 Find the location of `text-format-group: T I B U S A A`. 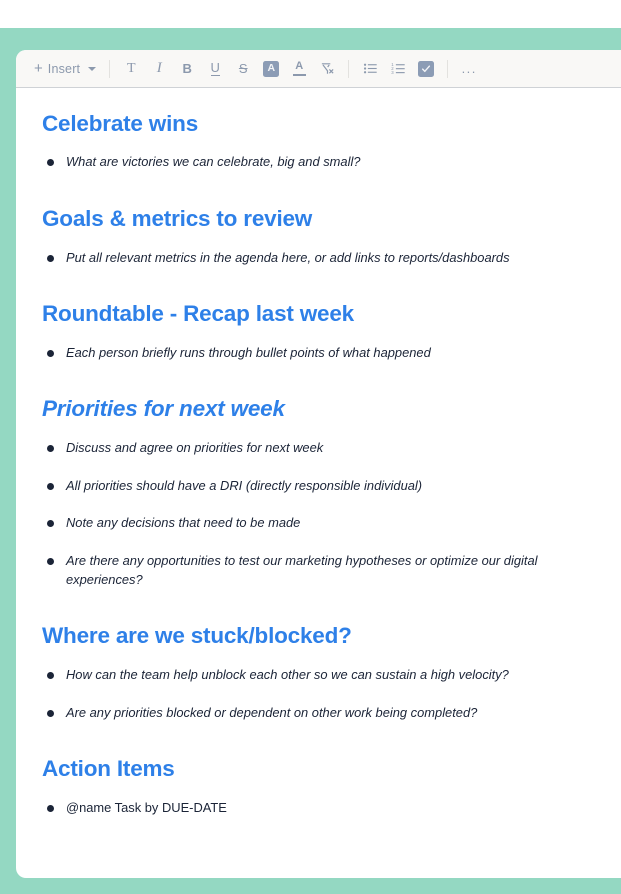

text-format-group: T I B U S A A is located at coordinates (229, 69).